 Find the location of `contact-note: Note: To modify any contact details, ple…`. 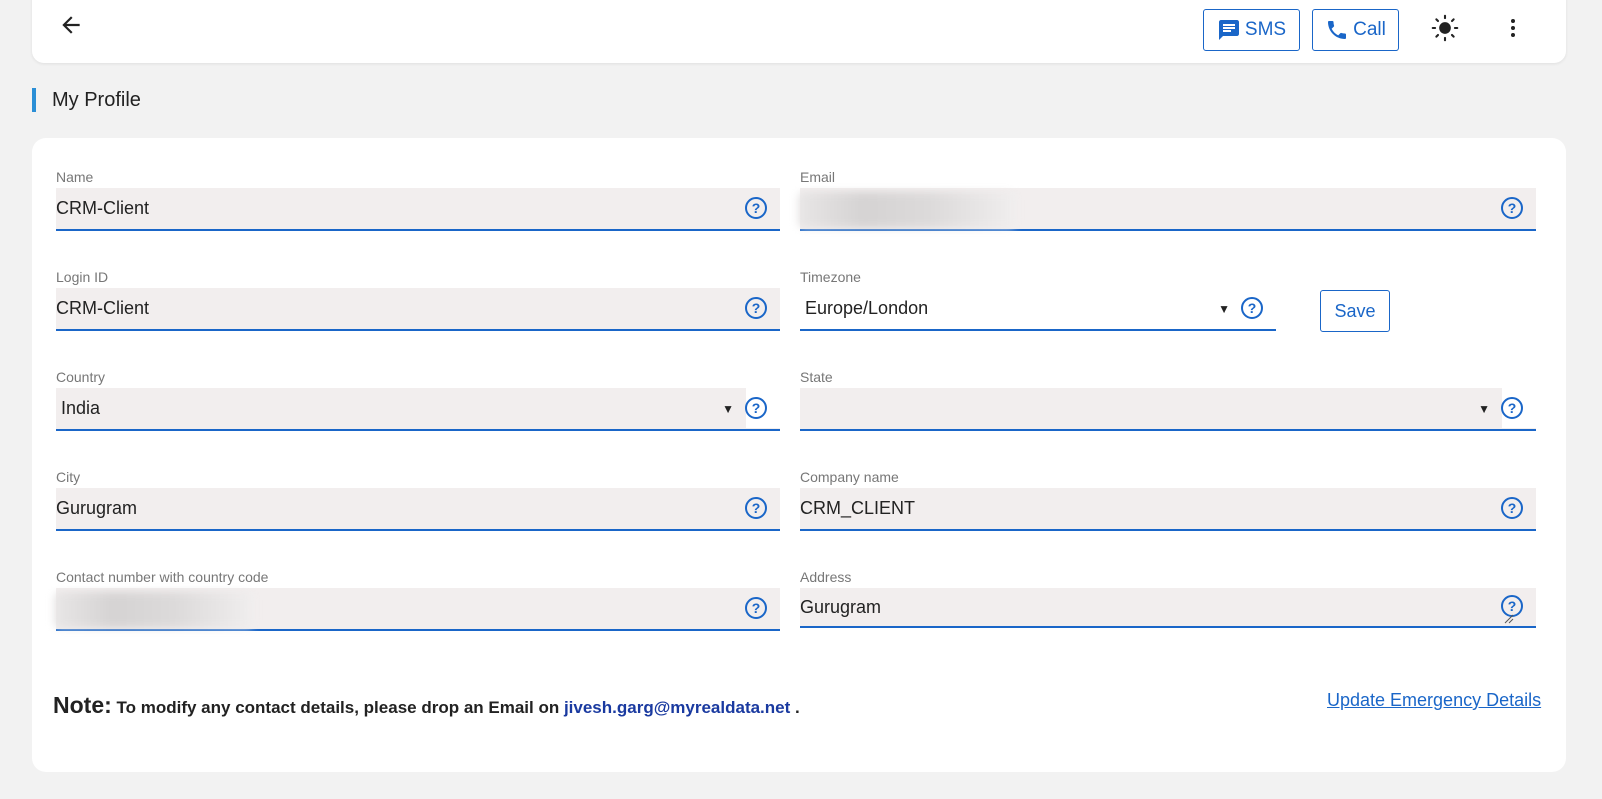

contact-note: Note: To modify any contact details, ple… is located at coordinates (426, 705).